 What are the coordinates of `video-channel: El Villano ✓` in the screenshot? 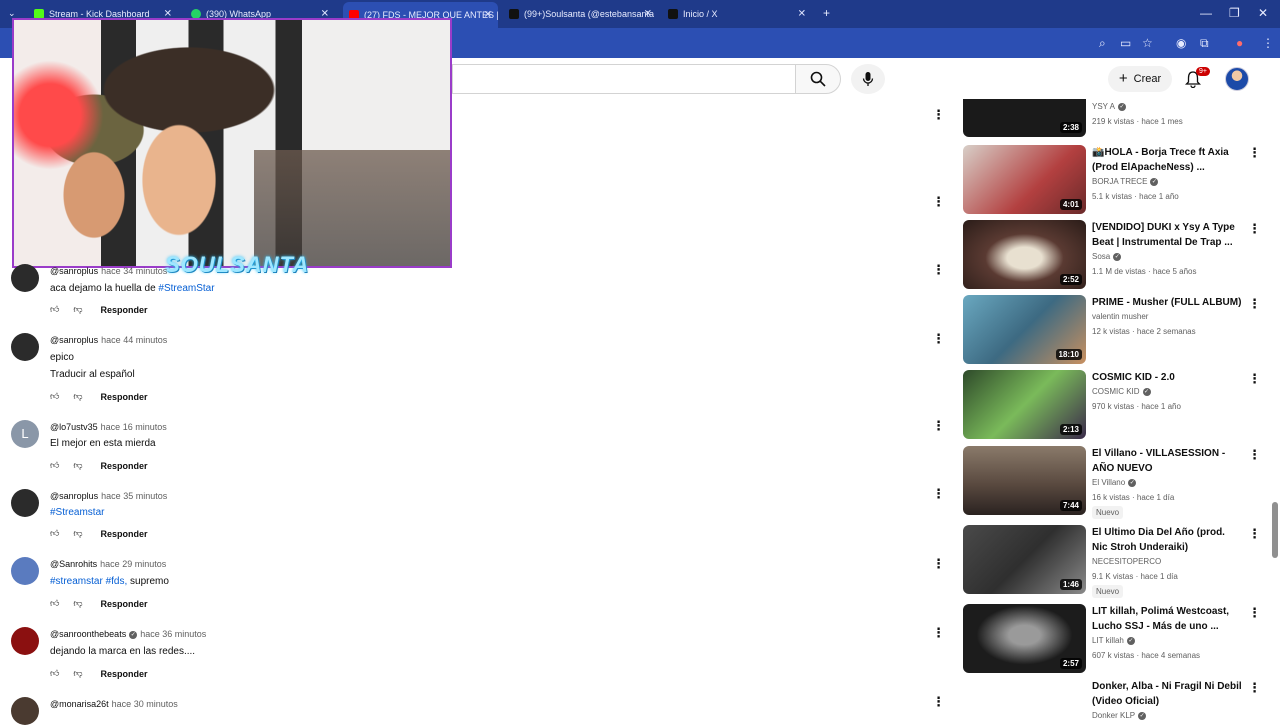 It's located at (1114, 482).